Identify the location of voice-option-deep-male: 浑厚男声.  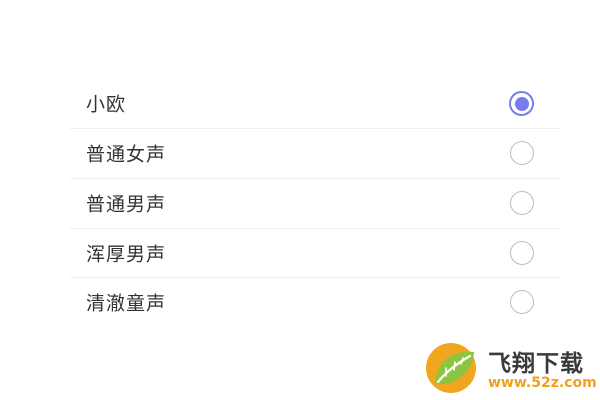
(315, 253).